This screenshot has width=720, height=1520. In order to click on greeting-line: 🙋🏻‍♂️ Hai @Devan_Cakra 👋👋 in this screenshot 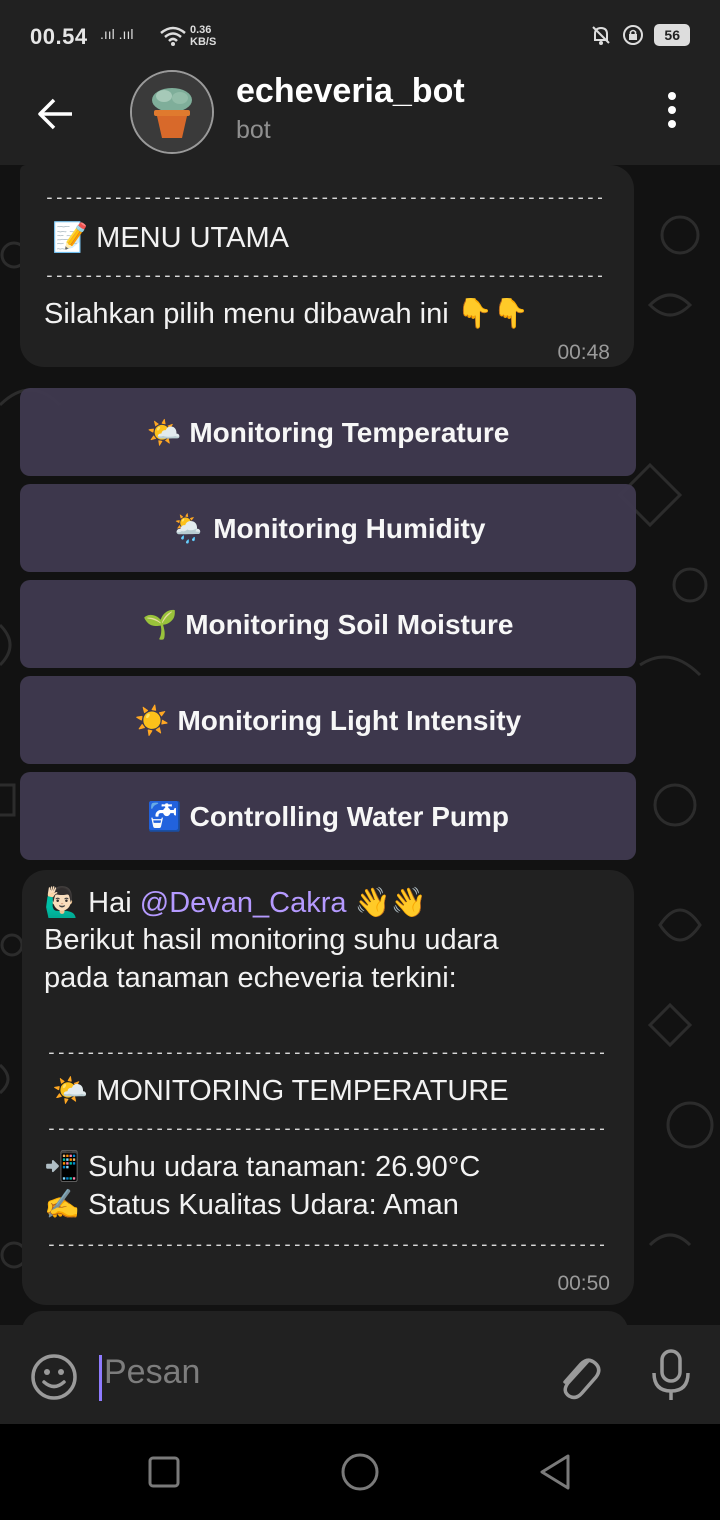, I will do `click(235, 903)`.